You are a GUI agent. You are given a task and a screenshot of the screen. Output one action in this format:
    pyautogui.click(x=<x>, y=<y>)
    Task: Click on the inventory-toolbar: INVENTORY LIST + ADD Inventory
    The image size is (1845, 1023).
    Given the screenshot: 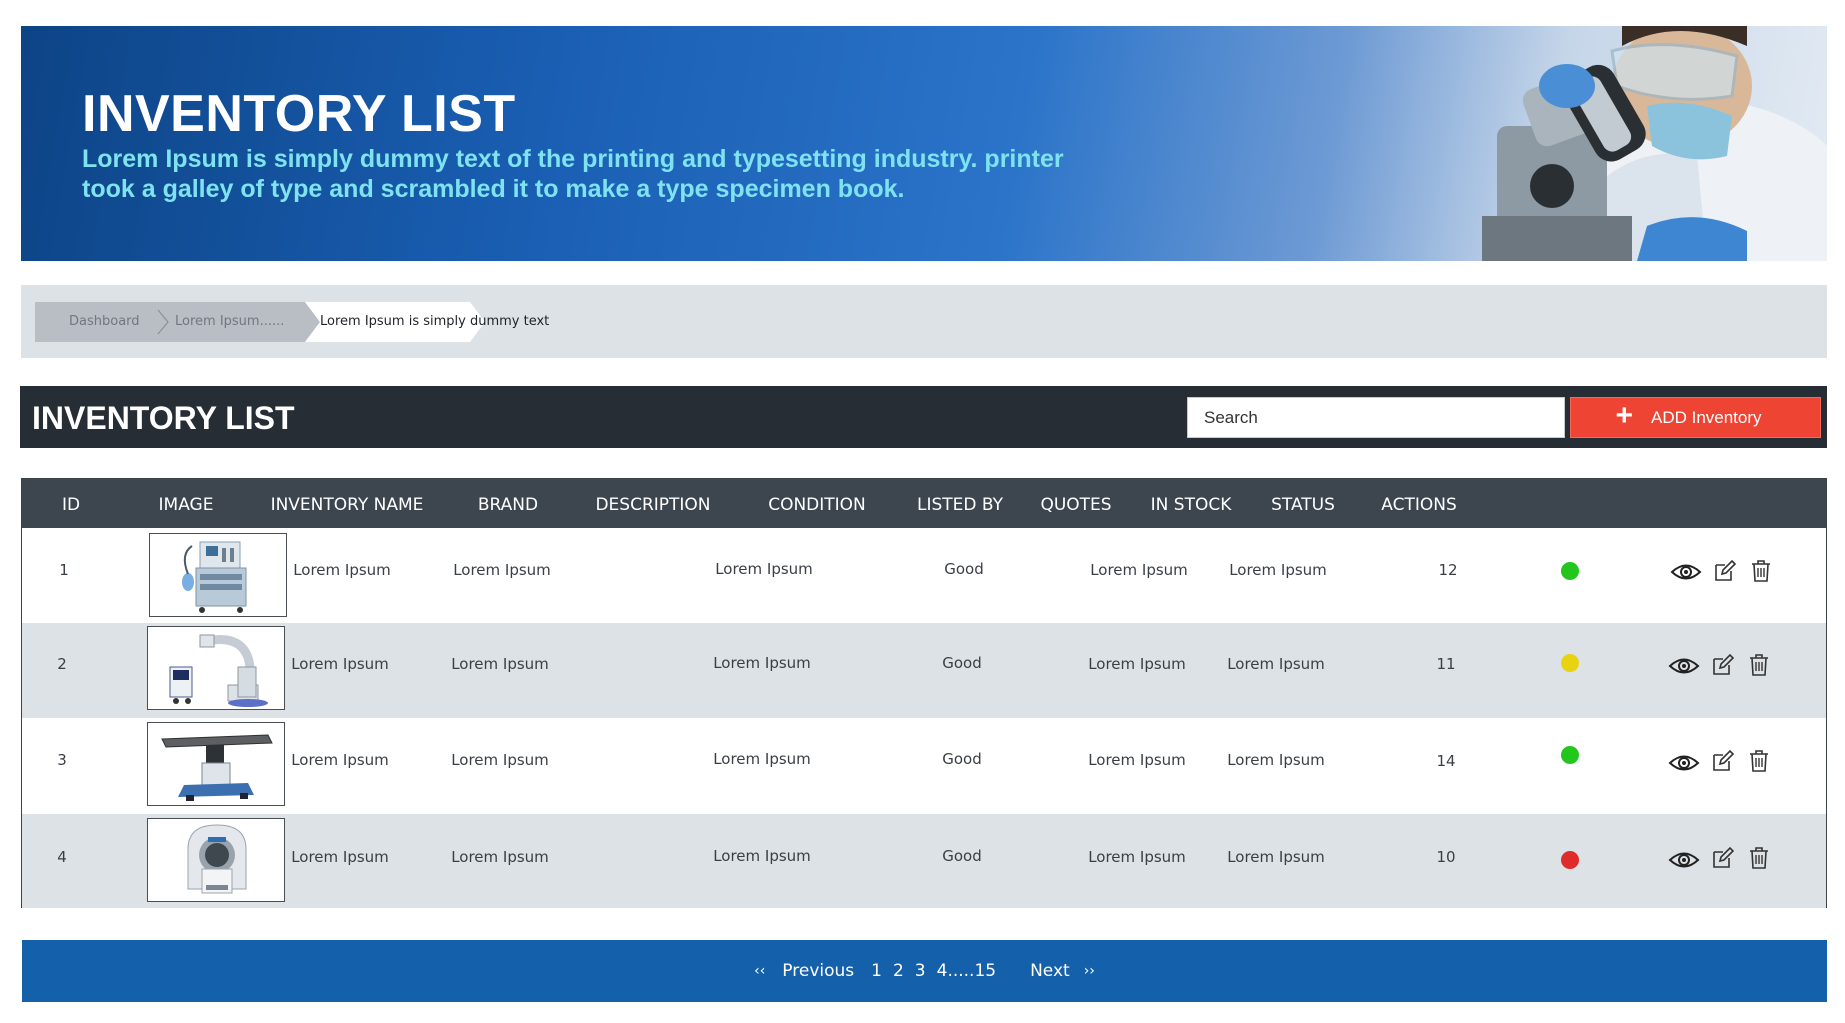 What is the action you would take?
    pyautogui.click(x=923, y=417)
    